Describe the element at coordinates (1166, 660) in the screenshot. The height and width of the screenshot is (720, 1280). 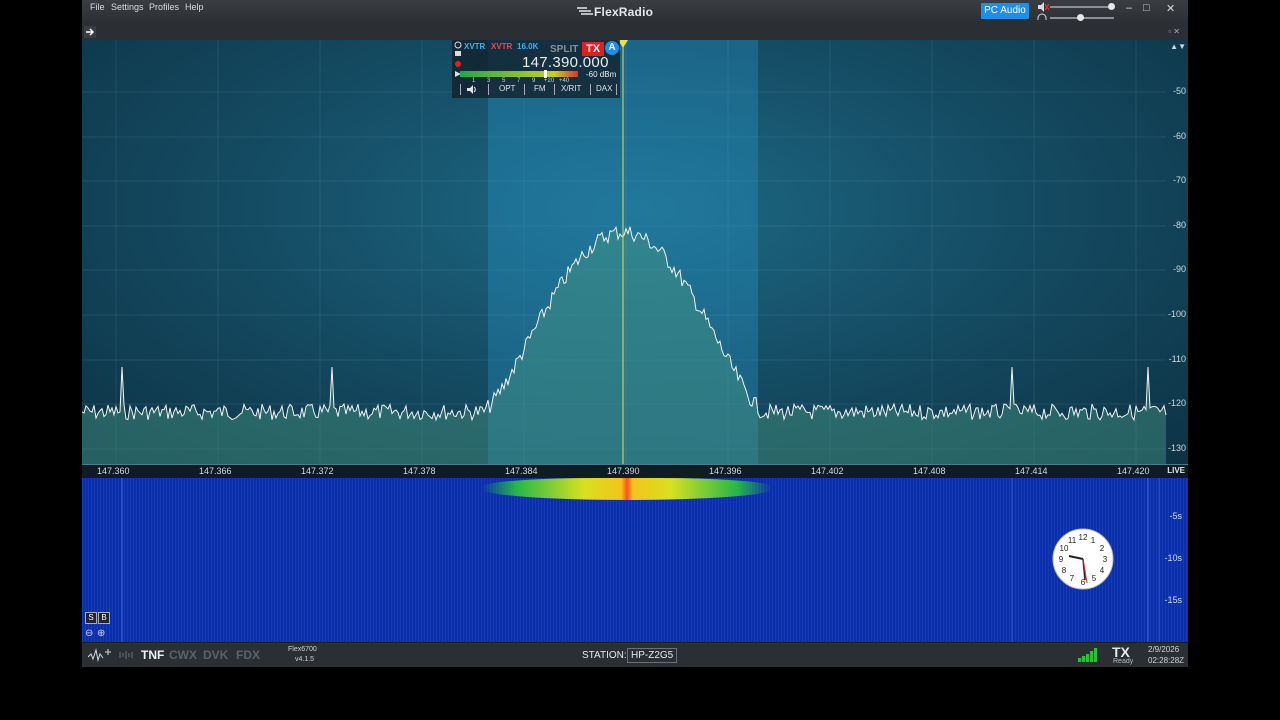
I see `time-display: 02:28:28Z` at that location.